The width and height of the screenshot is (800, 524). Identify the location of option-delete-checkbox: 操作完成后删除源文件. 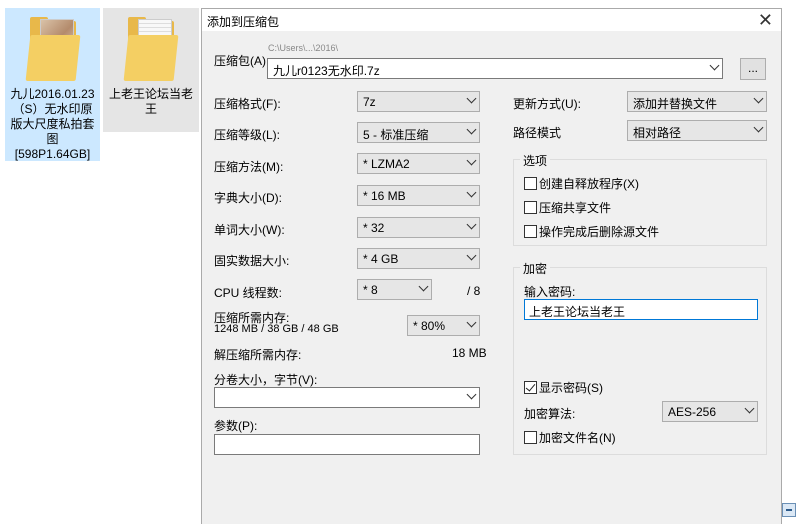
(591, 231).